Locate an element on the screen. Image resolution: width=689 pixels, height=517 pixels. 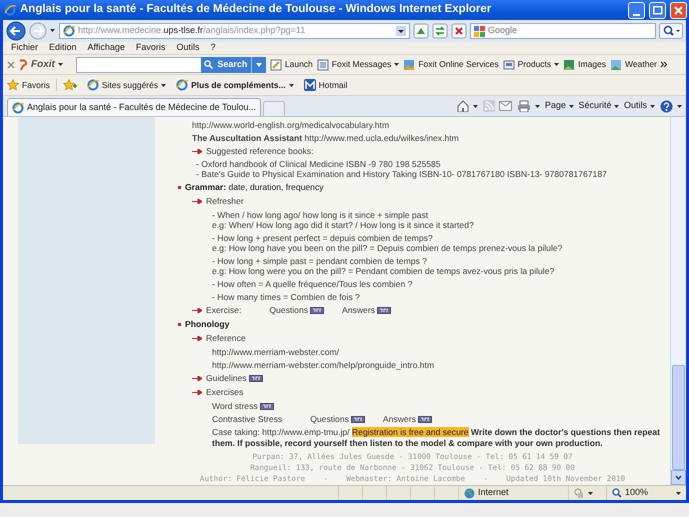
text-line: - How long + simple past = pendant combien de temps ? is located at coordinates (320, 261).